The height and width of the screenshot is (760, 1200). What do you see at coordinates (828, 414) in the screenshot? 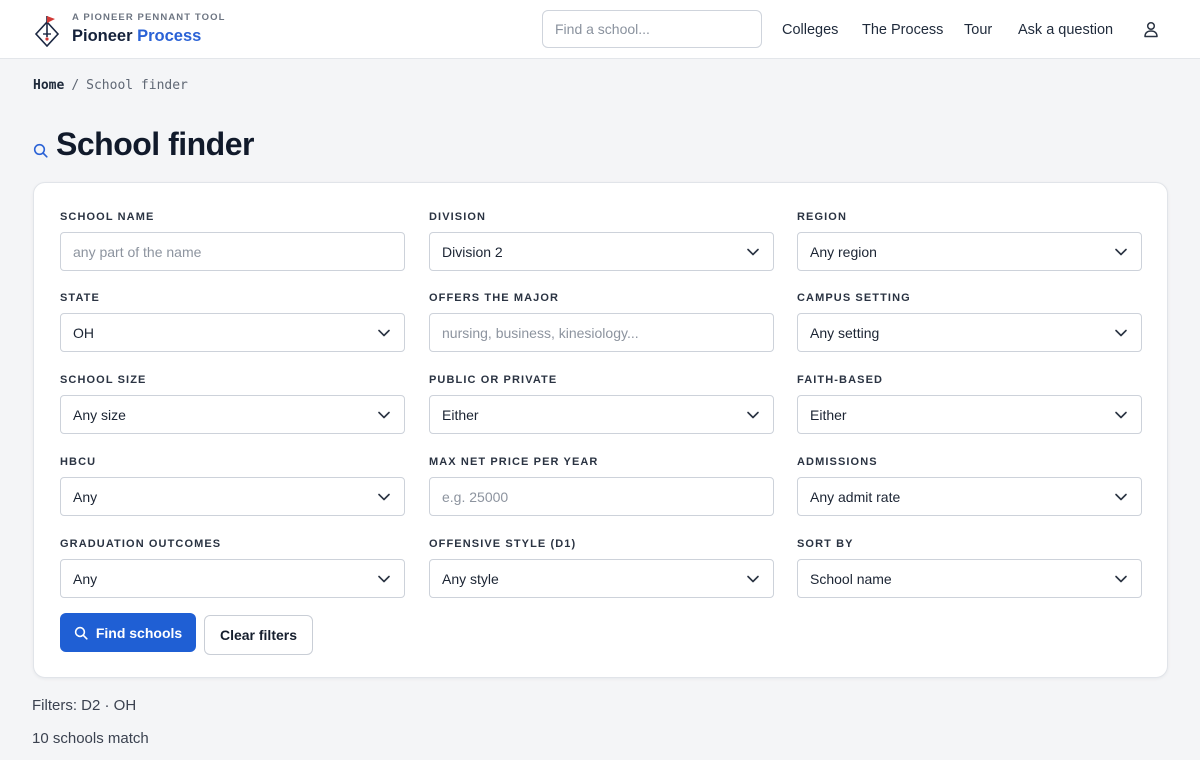
I see `faith-based-select-value: Either` at bounding box center [828, 414].